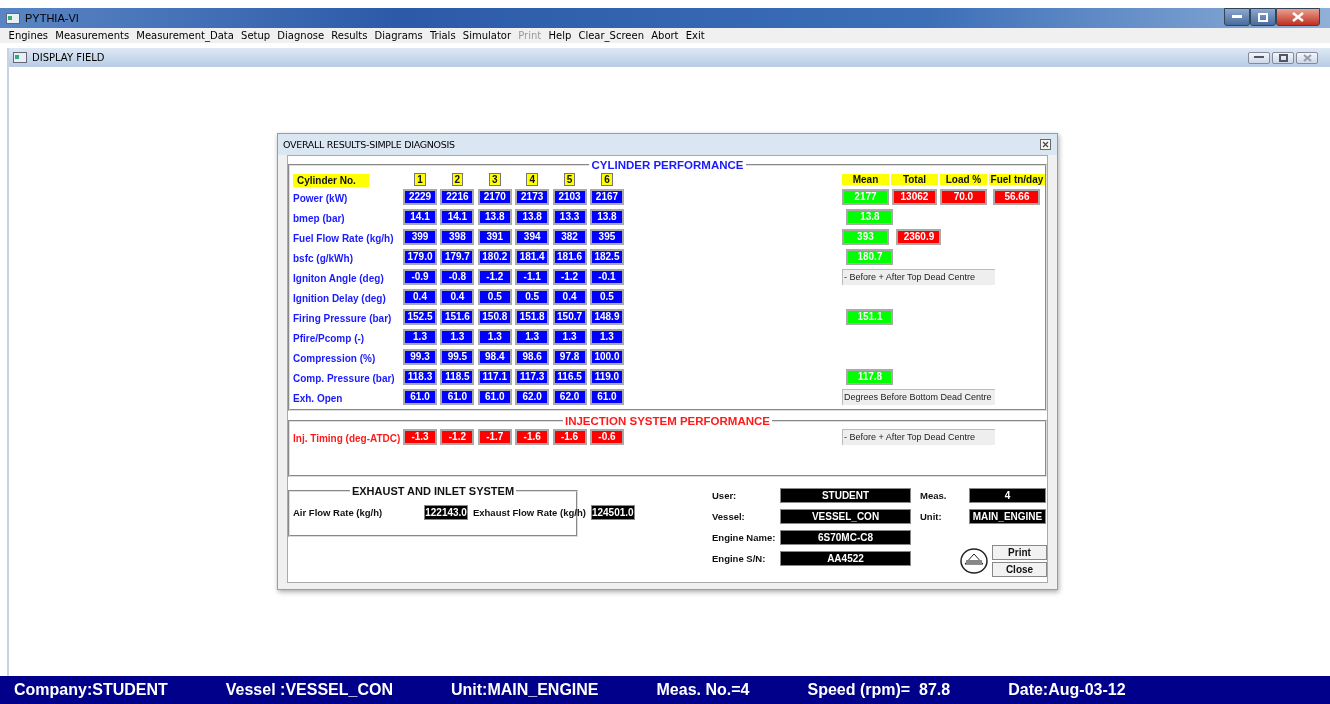  What do you see at coordinates (399, 35) in the screenshot?
I see `menu-item: Diagrams` at bounding box center [399, 35].